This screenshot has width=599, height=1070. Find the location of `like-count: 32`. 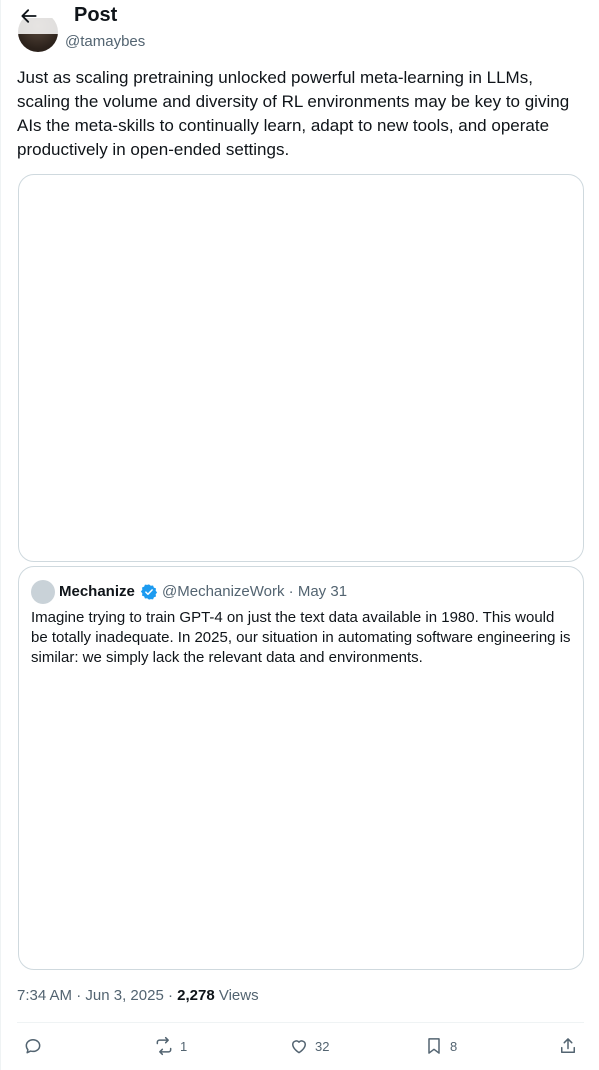

like-count: 32 is located at coordinates (322, 1046).